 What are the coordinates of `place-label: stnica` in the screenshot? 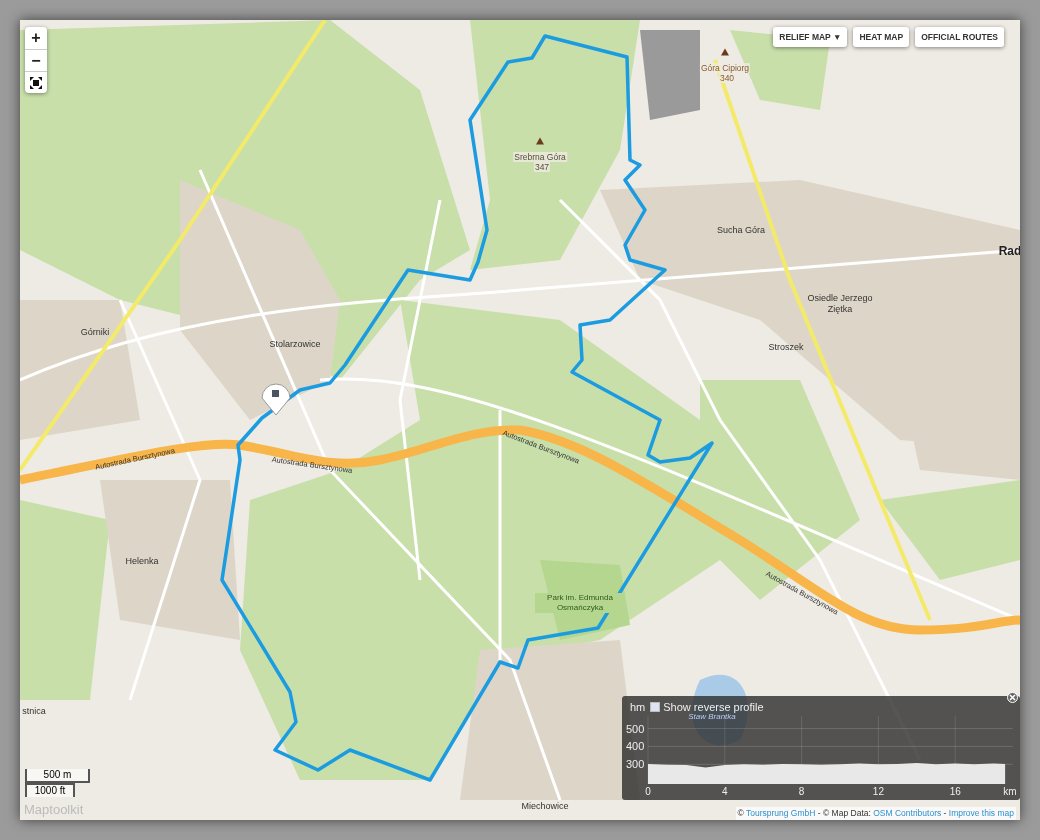 It's located at (34, 712).